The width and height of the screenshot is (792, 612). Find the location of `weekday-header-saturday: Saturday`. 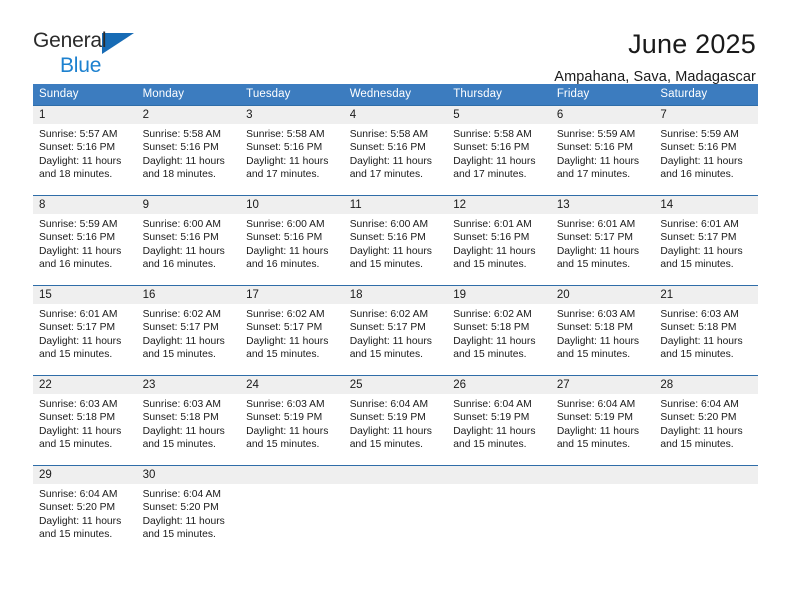

weekday-header-saturday: Saturday is located at coordinates (706, 95).